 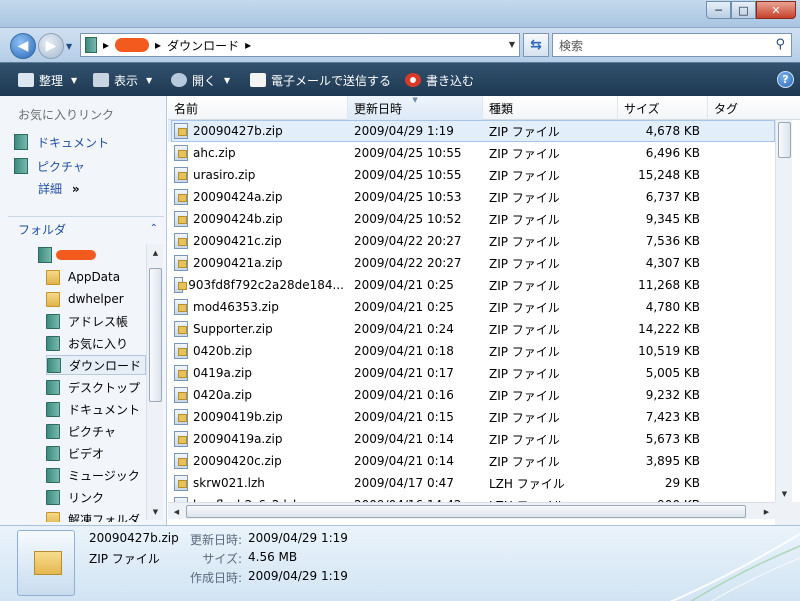 I want to click on tree-user-folder, so click(x=67, y=255).